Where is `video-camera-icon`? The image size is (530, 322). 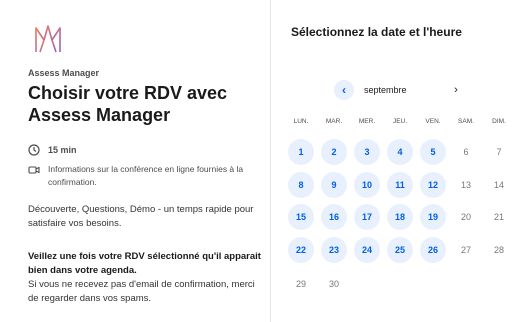 video-camera-icon is located at coordinates (34, 170).